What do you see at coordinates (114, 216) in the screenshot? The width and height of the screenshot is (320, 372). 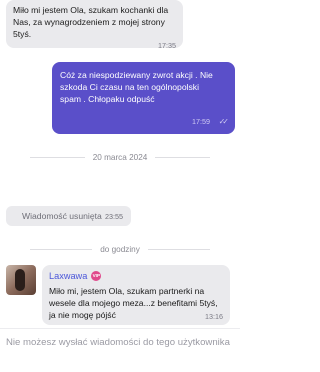 I see `message-time: 23:55` at bounding box center [114, 216].